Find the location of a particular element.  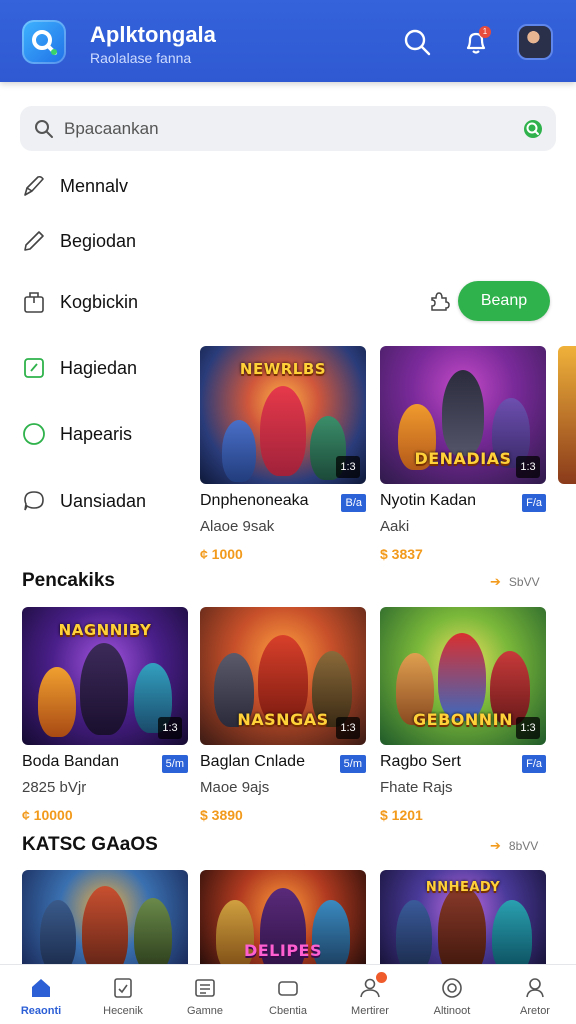

app-logo is located at coordinates (44, 42).